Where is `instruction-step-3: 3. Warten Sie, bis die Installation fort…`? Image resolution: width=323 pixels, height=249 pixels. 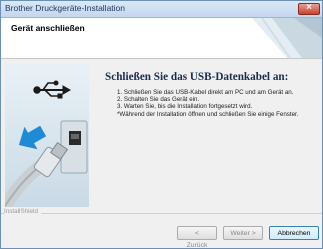 instruction-step-3: 3. Warten Sie, bis die Installation fort… is located at coordinates (185, 107).